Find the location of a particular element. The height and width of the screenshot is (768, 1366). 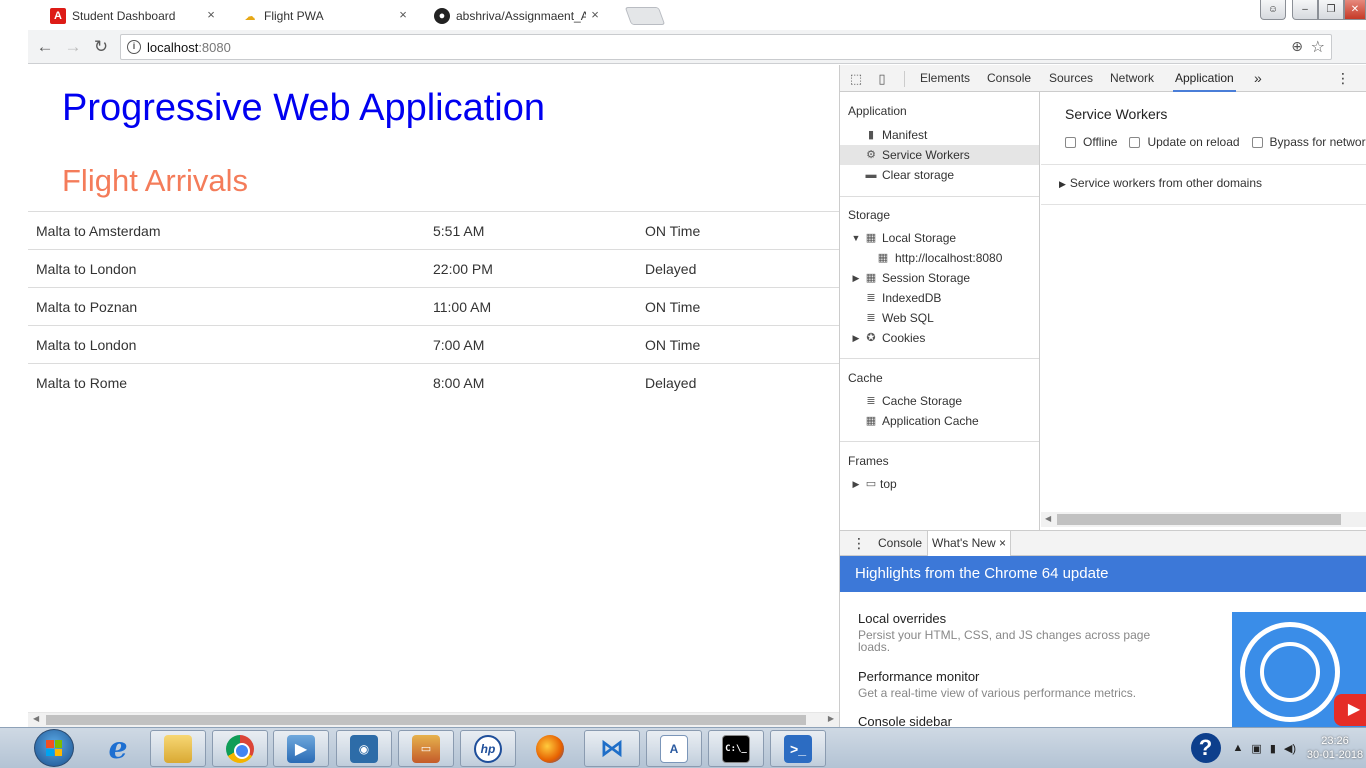

address-bar: i localhost:8080 ⊕ ☆ is located at coordinates (726, 47).